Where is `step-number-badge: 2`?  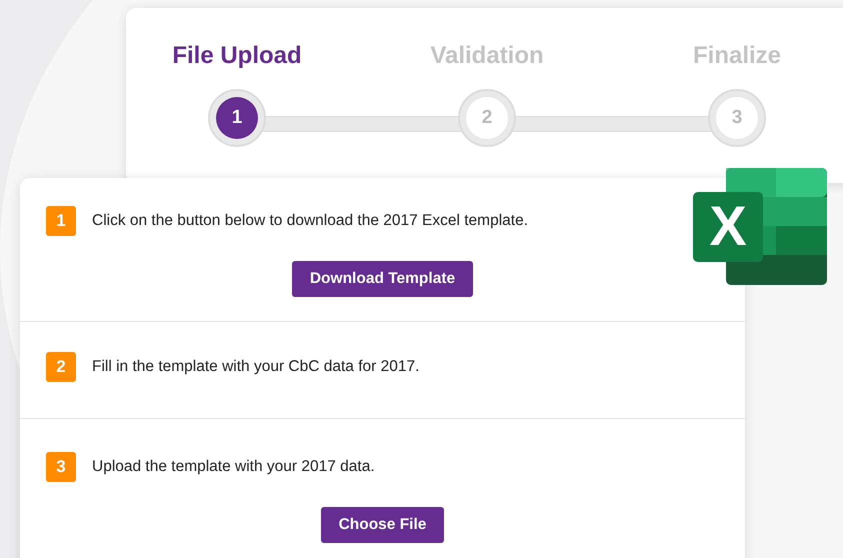
step-number-badge: 2 is located at coordinates (61, 367).